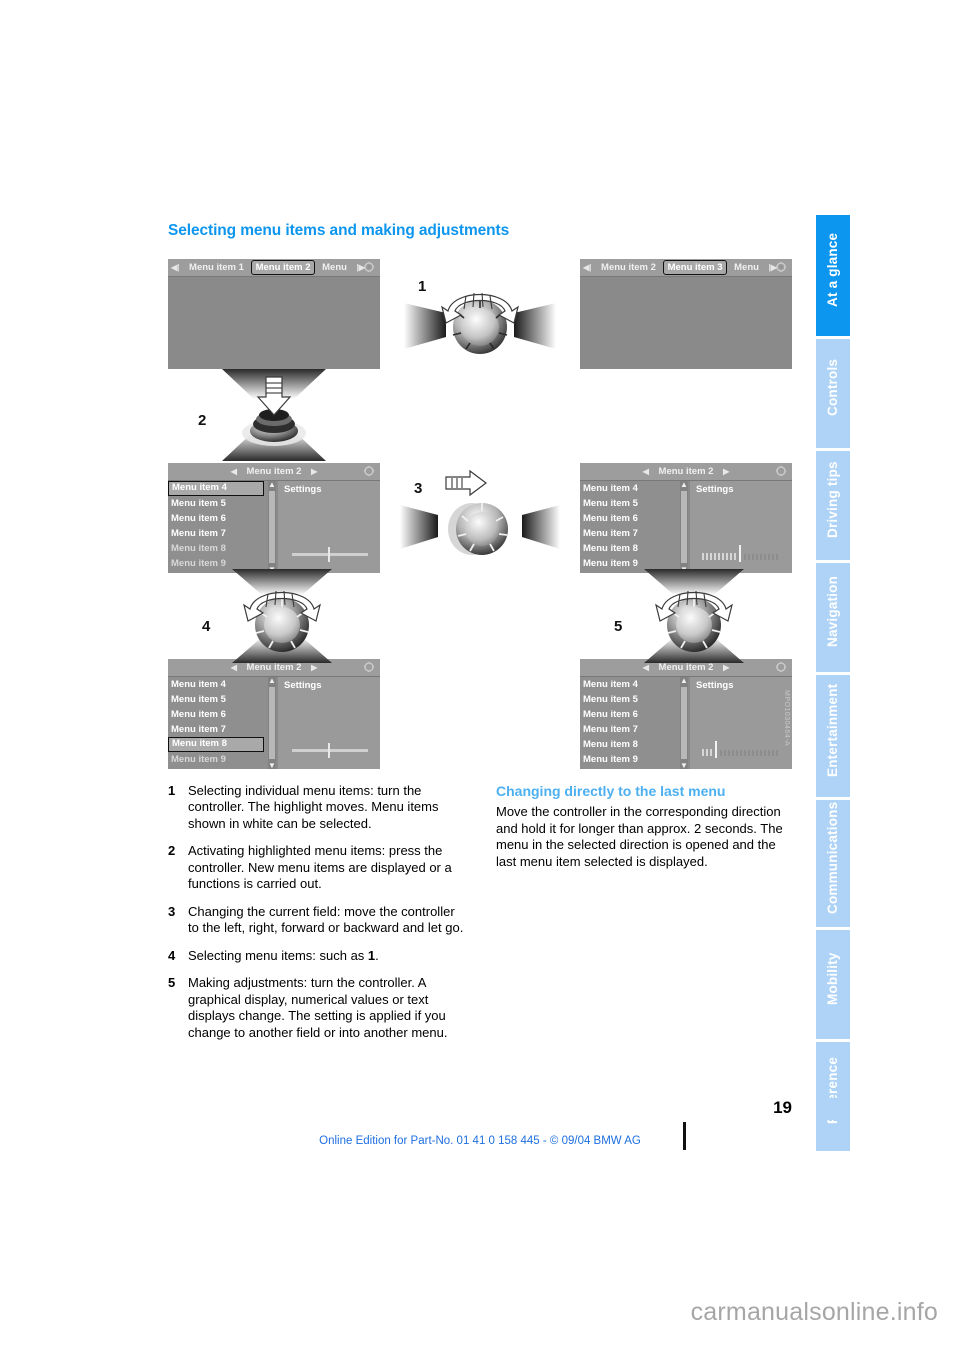  I want to click on menu-item: Menu item 4, so click(218, 684).